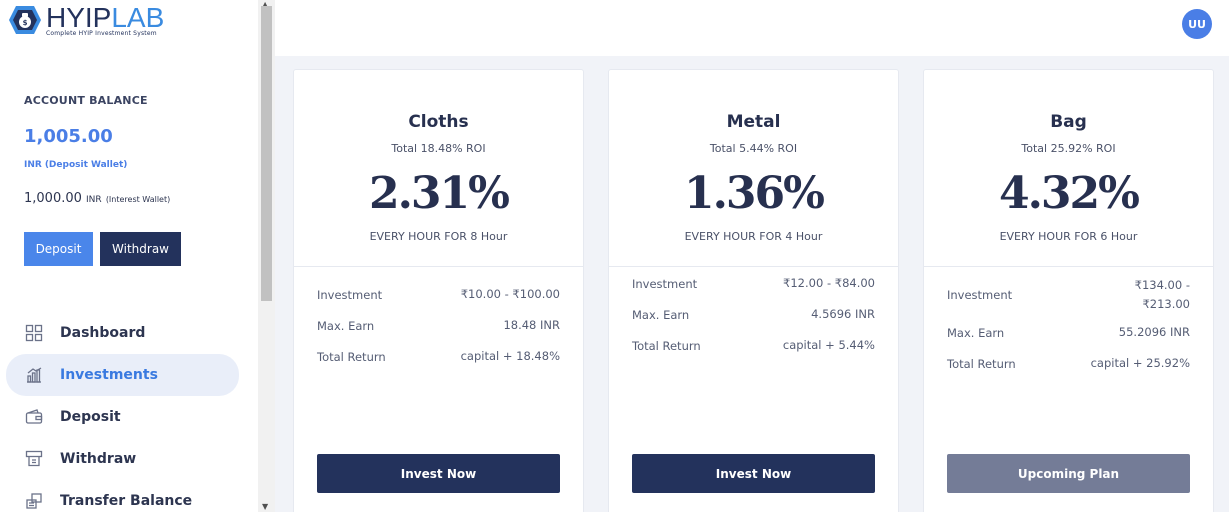 The width and height of the screenshot is (1229, 512). I want to click on sidebar-item-investments: Investments, so click(122, 375).